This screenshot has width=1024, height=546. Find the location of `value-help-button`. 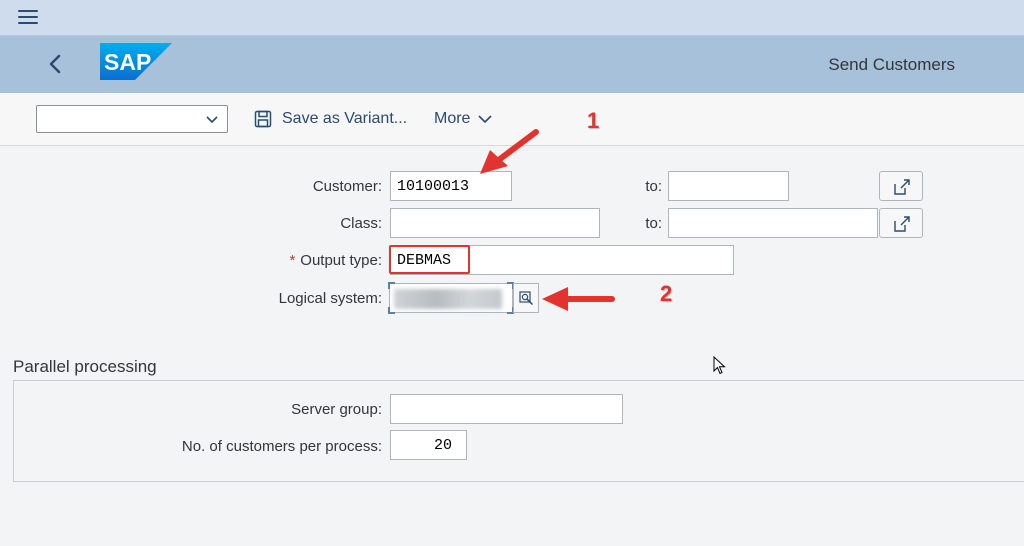

value-help-button is located at coordinates (526, 298).